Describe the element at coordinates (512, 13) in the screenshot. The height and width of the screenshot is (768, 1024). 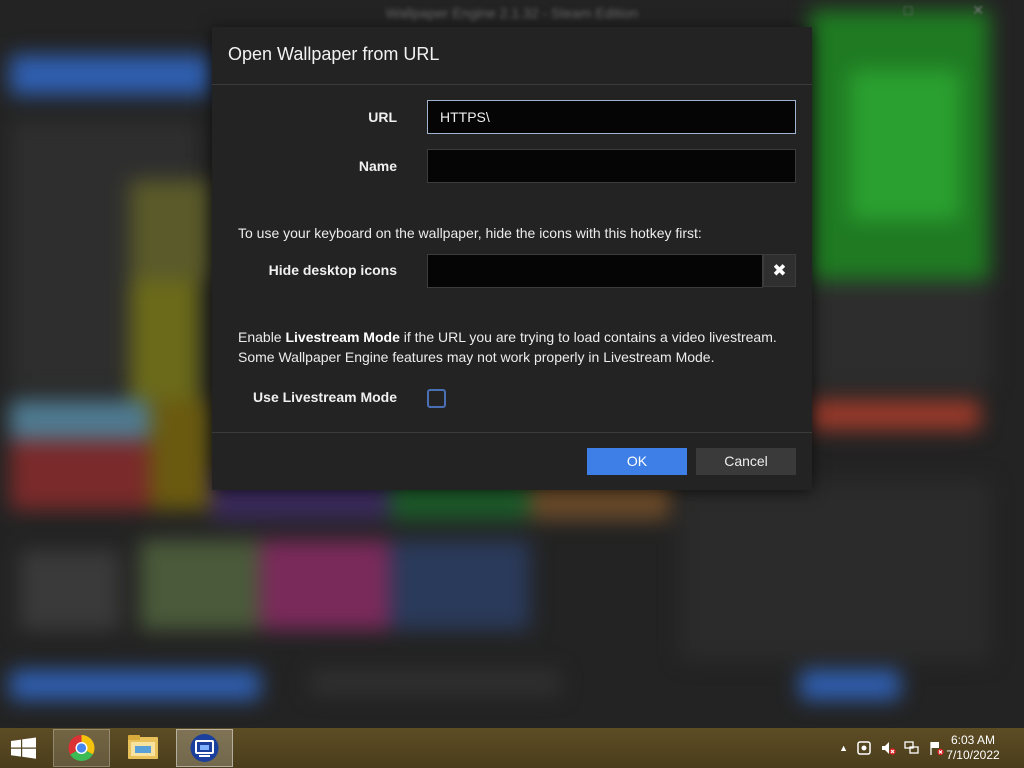
I see `background-window-title: Wallpaper Engine 2.1.32 - Steam Edition` at that location.